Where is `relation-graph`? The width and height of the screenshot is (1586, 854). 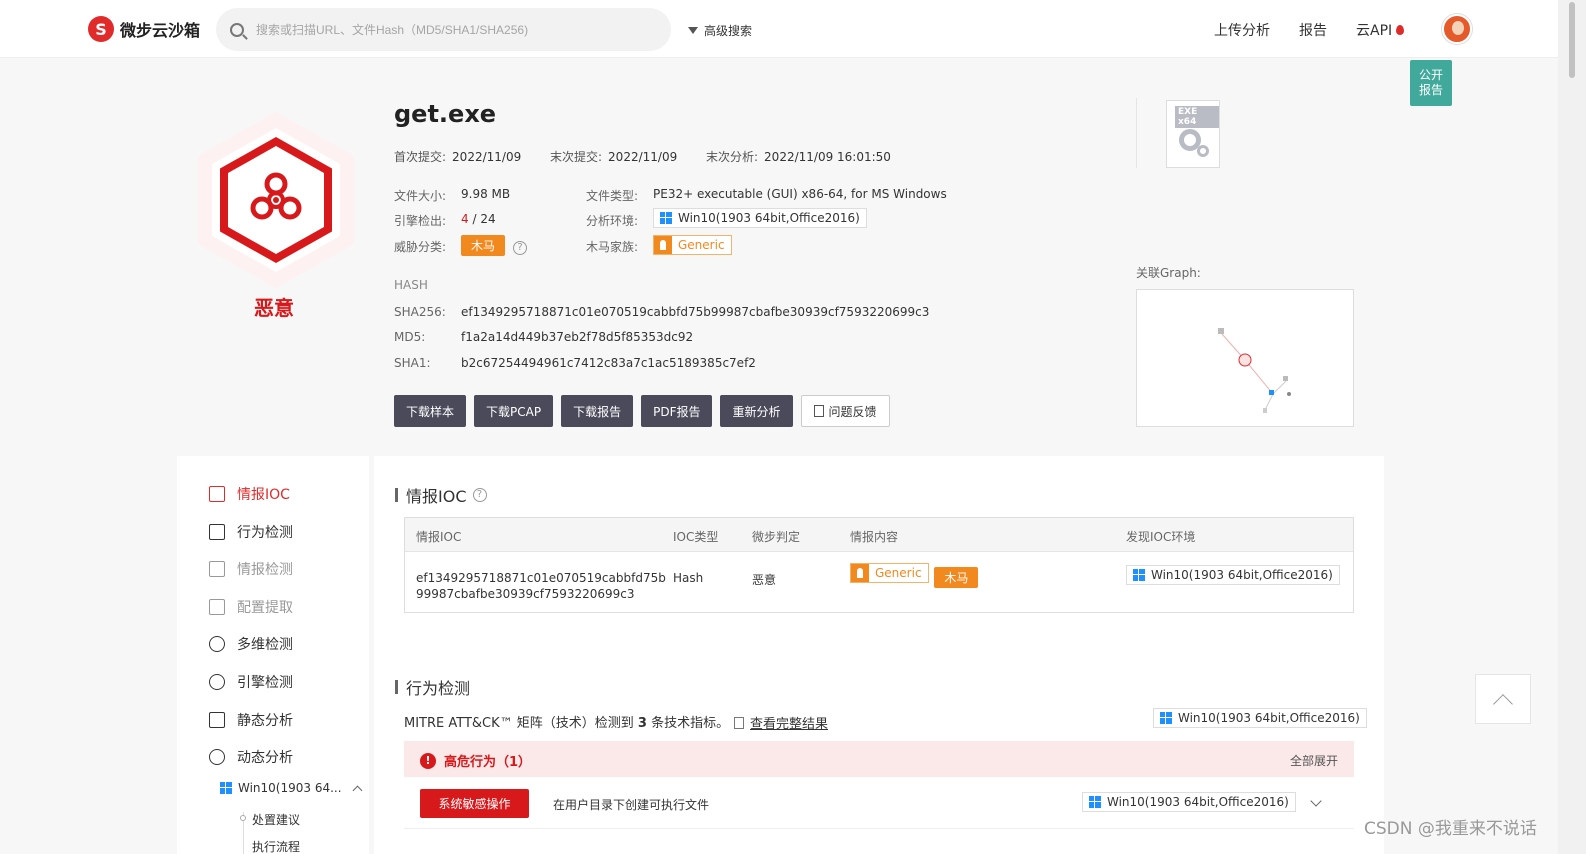 relation-graph is located at coordinates (1245, 358).